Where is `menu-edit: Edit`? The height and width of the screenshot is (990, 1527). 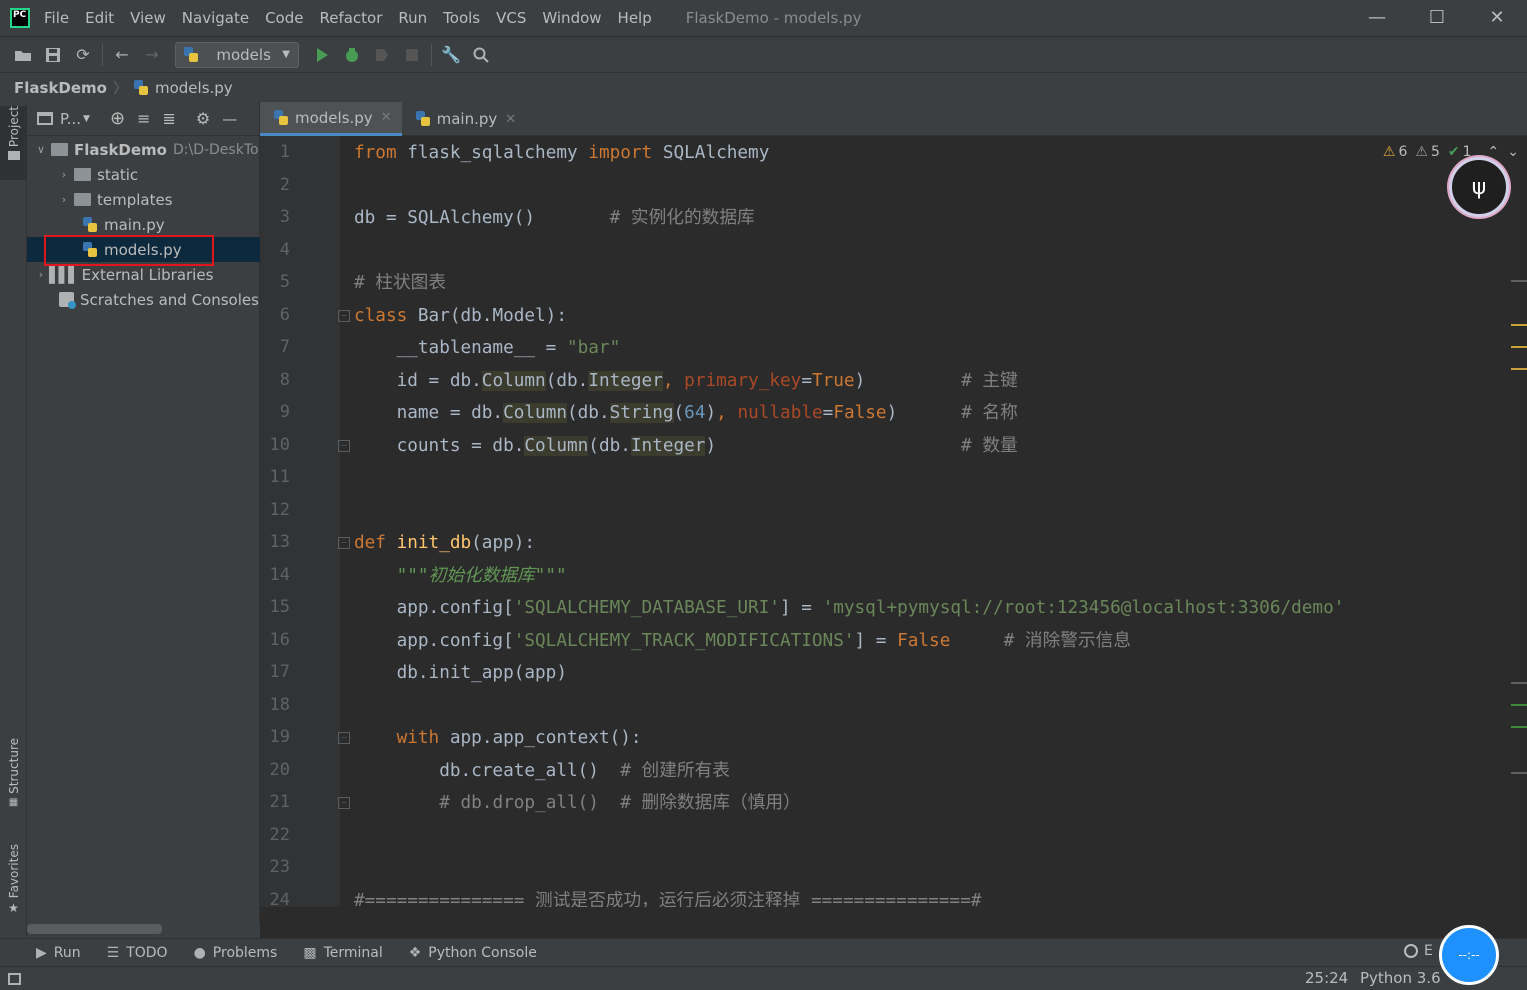 menu-edit: Edit is located at coordinates (99, 18).